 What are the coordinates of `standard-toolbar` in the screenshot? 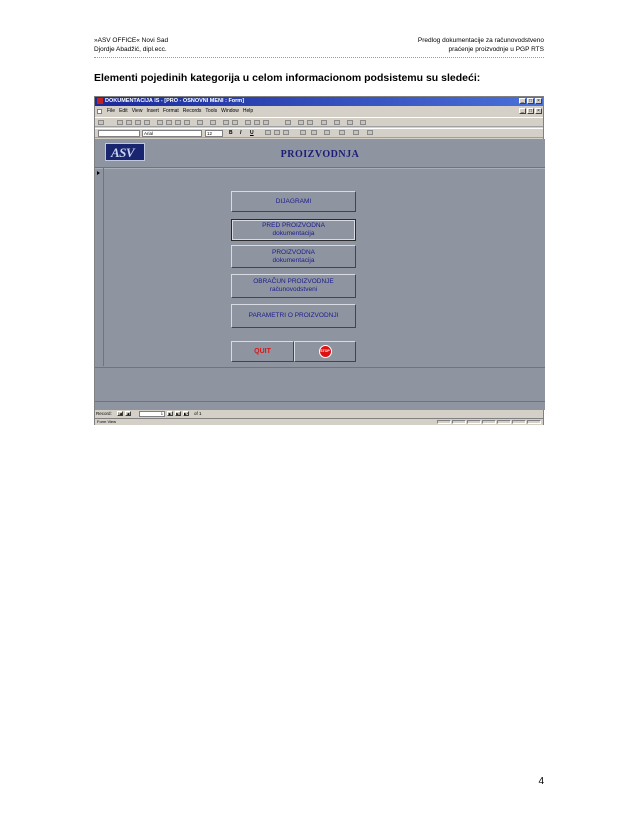 It's located at (319, 122).